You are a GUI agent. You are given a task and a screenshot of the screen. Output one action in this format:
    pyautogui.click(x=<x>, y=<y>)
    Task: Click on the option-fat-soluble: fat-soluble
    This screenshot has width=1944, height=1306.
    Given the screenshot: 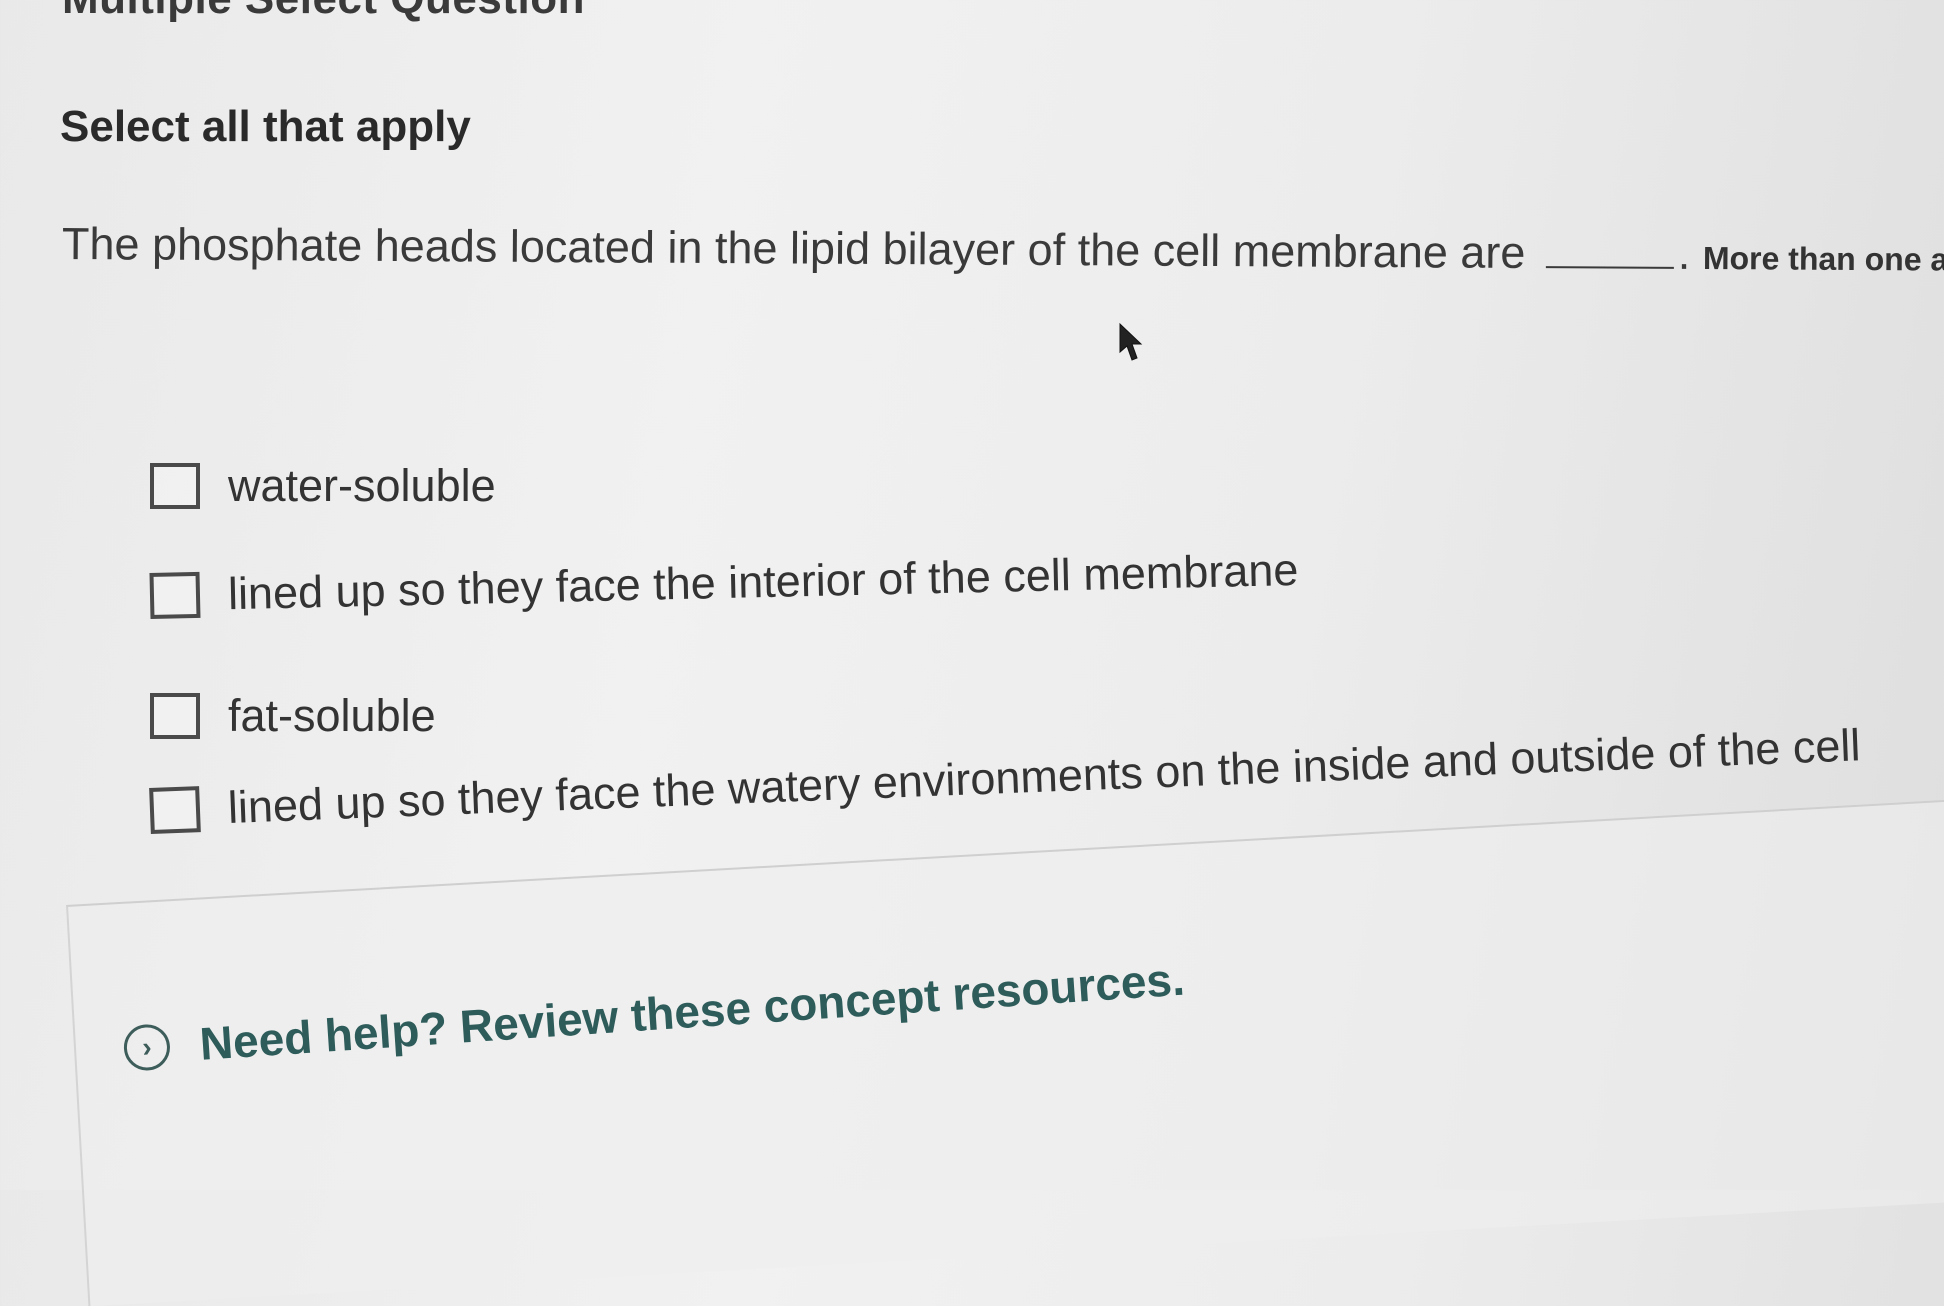 What is the action you would take?
    pyautogui.click(x=293, y=716)
    